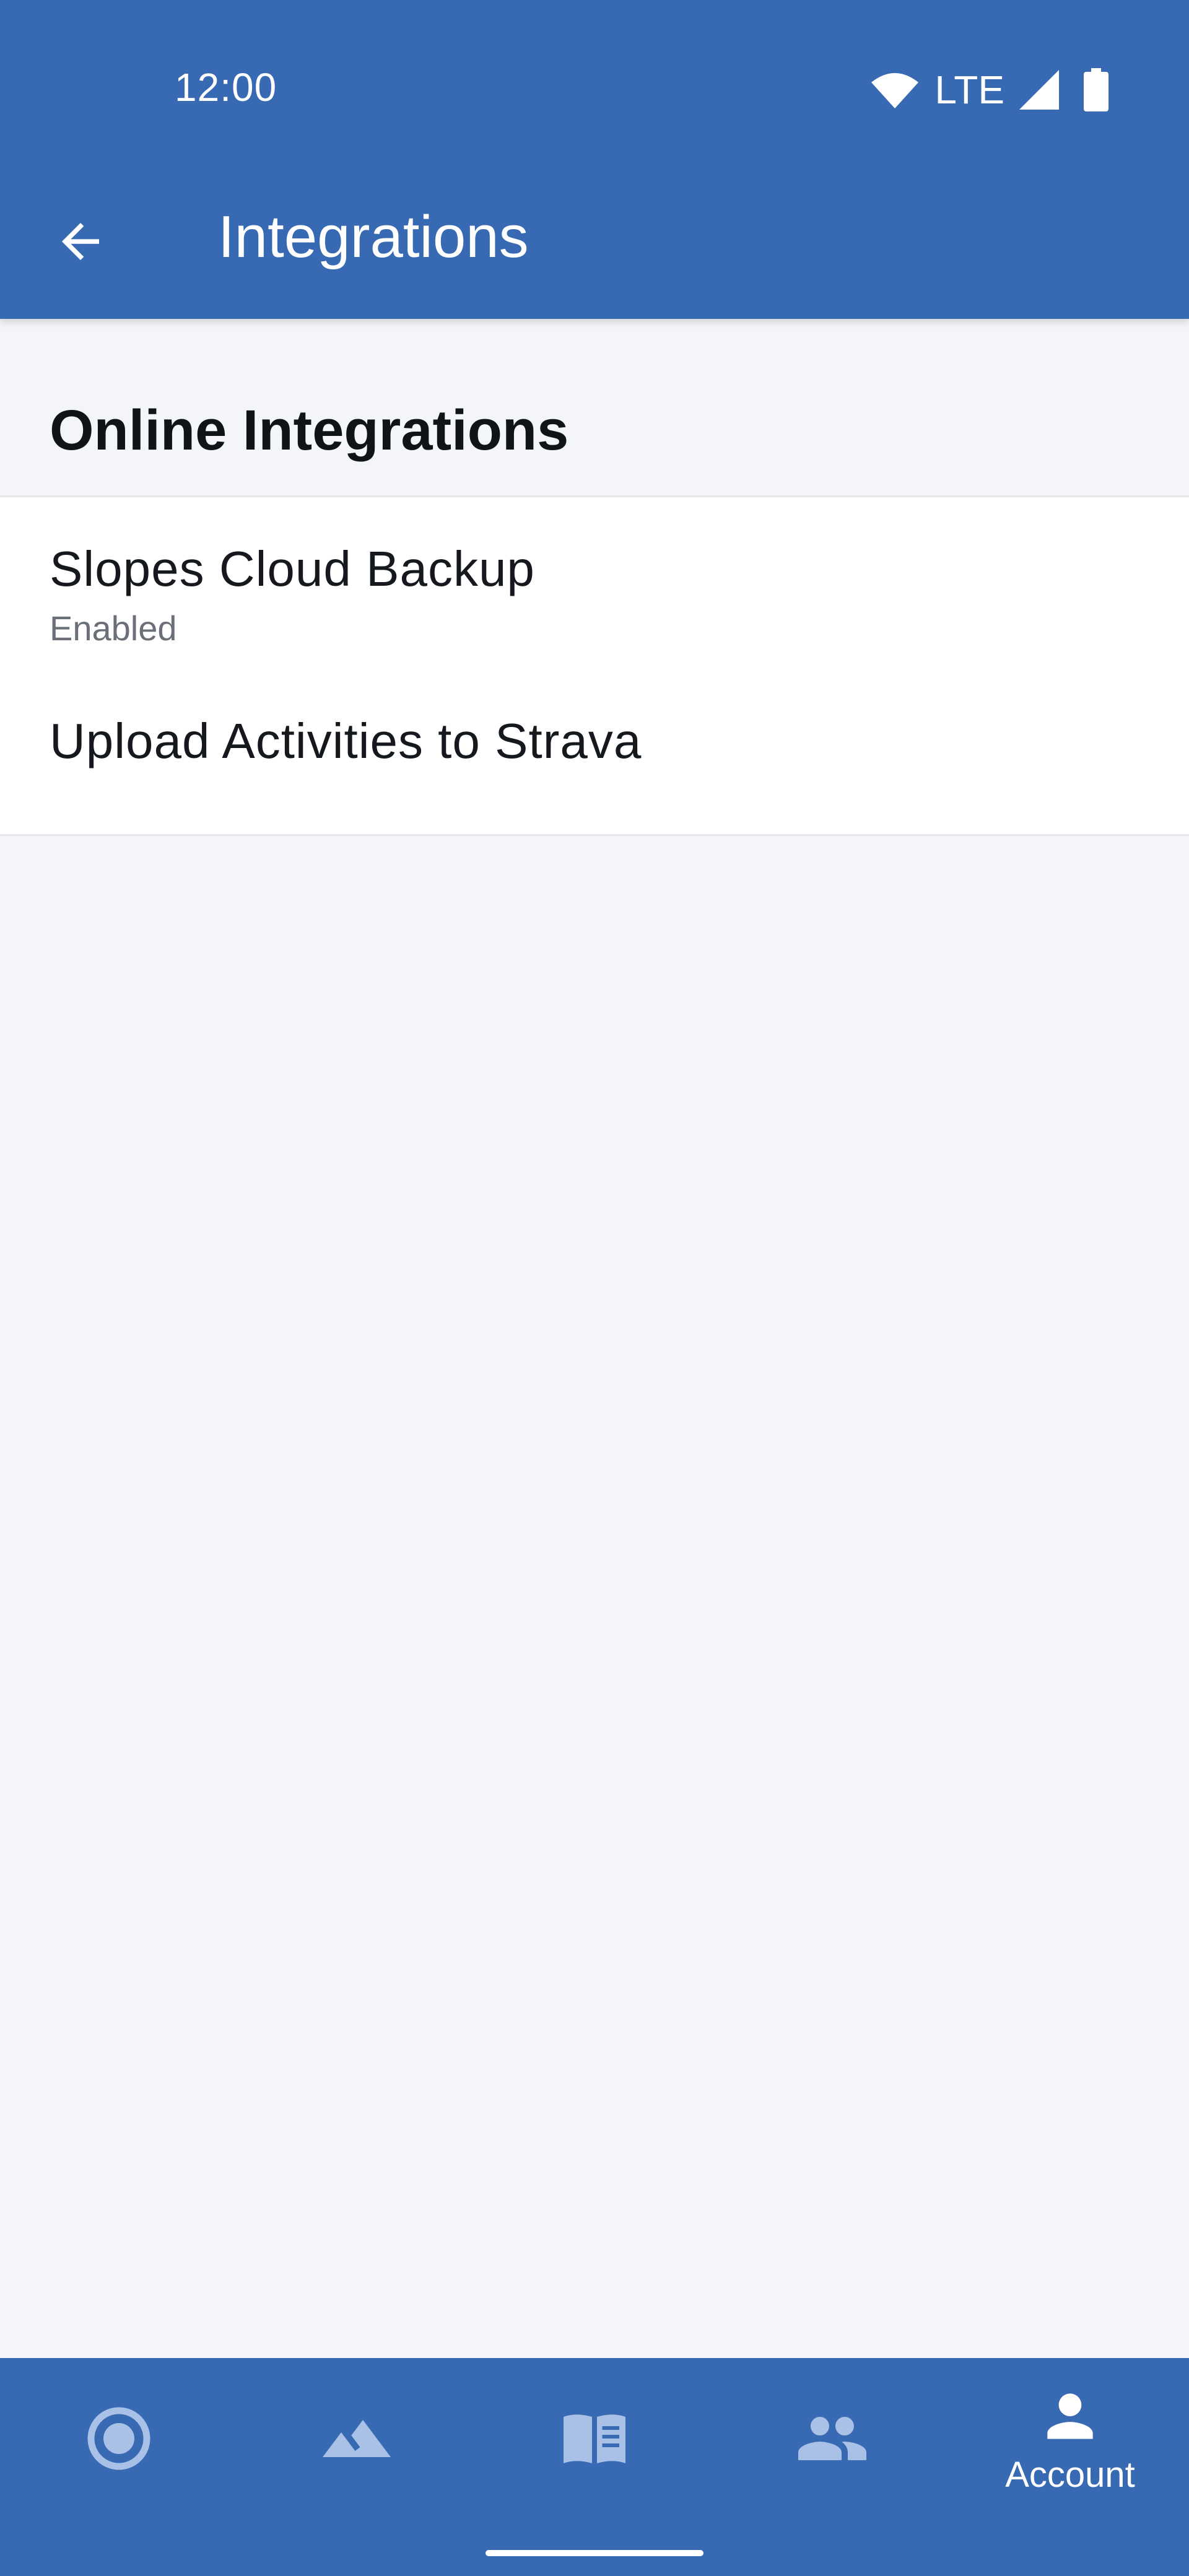 The image size is (1189, 2576). I want to click on nav-item-resorts, so click(357, 2438).